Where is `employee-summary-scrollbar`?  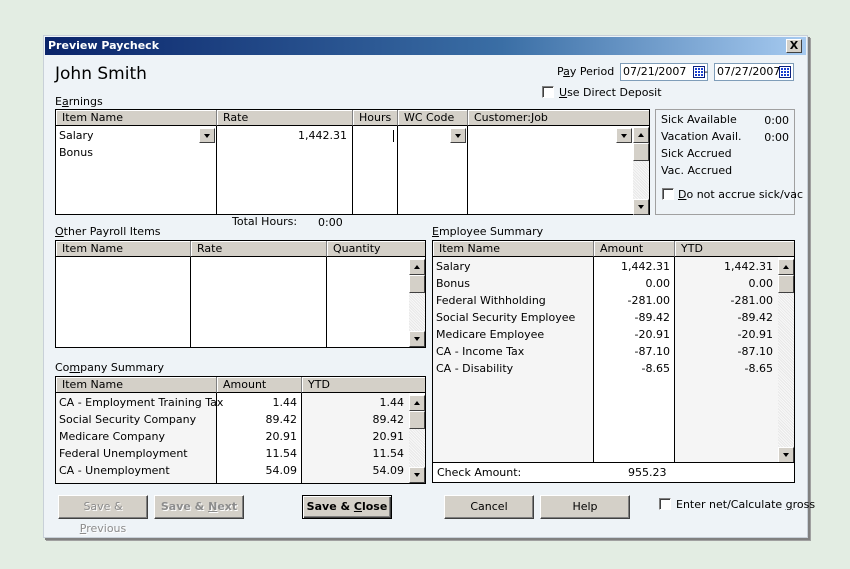 employee-summary-scrollbar is located at coordinates (786, 361).